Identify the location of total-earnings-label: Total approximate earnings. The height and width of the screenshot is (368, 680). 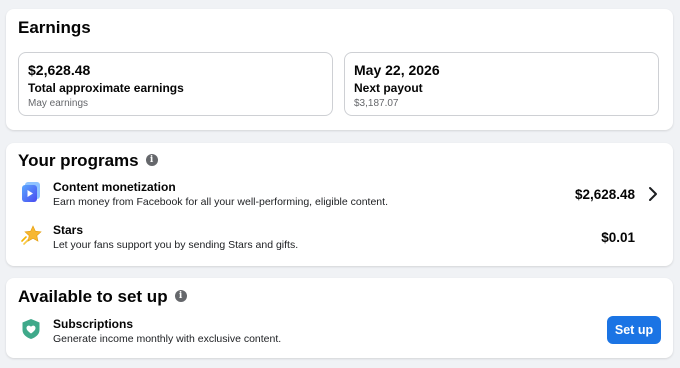
(106, 88).